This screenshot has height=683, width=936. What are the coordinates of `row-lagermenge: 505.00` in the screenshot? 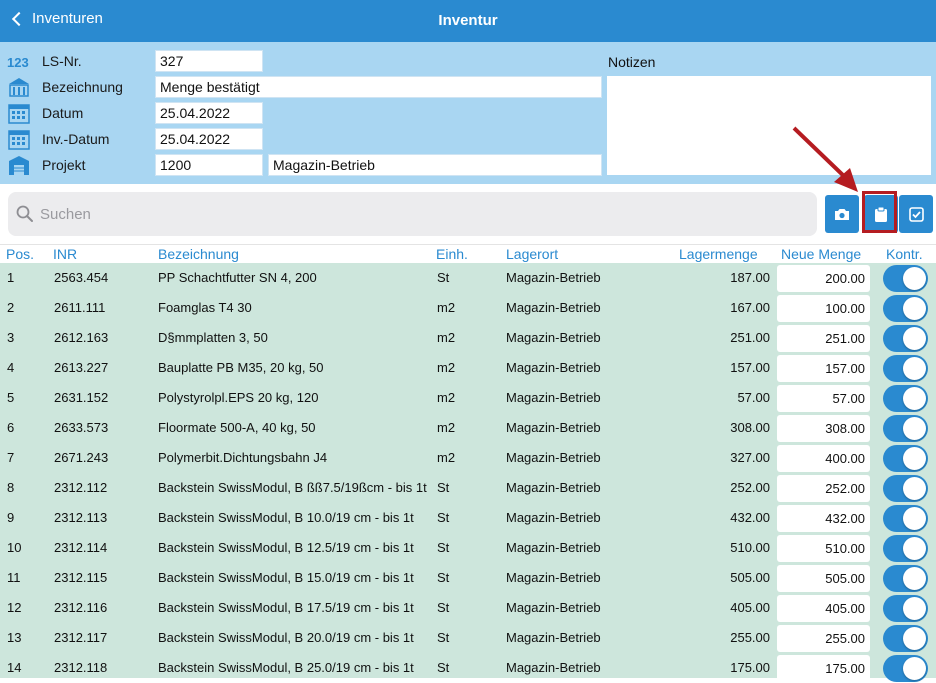 It's located at (750, 577).